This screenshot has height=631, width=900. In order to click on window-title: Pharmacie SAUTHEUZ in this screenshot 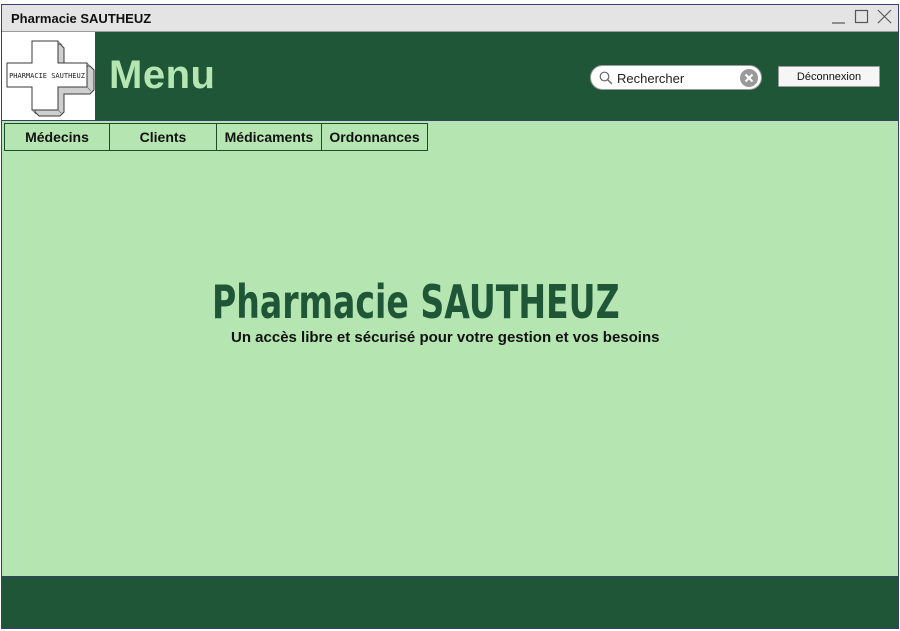, I will do `click(81, 18)`.